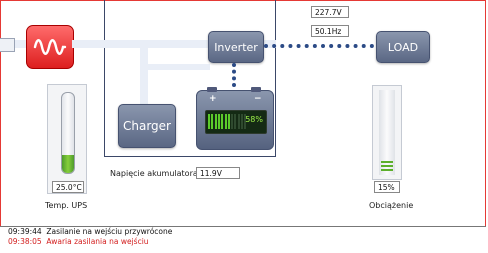  I want to click on input-connector-stub, so click(7, 45).